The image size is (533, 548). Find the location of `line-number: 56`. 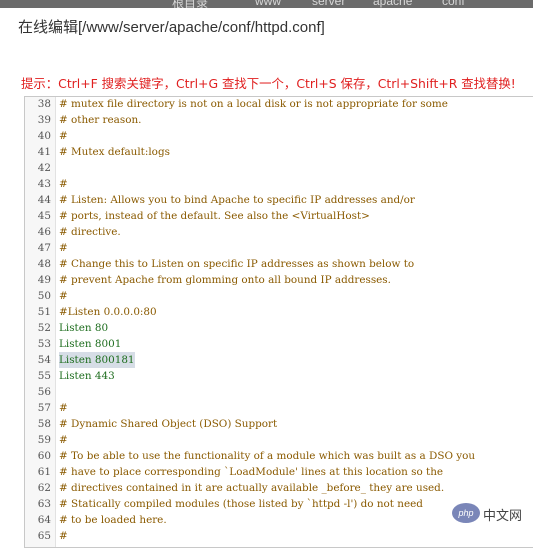

line-number: 56 is located at coordinates (44, 392).